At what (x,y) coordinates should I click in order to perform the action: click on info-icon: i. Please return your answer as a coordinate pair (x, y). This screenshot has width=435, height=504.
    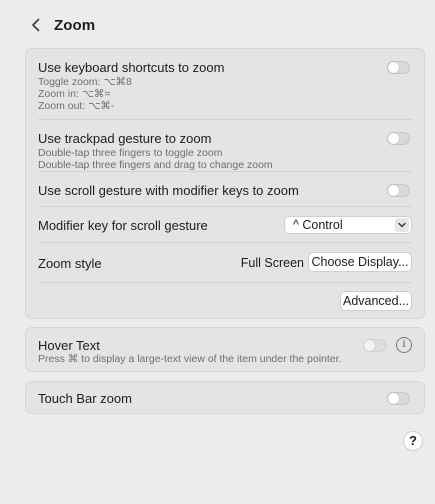
    Looking at the image, I should click on (404, 345).